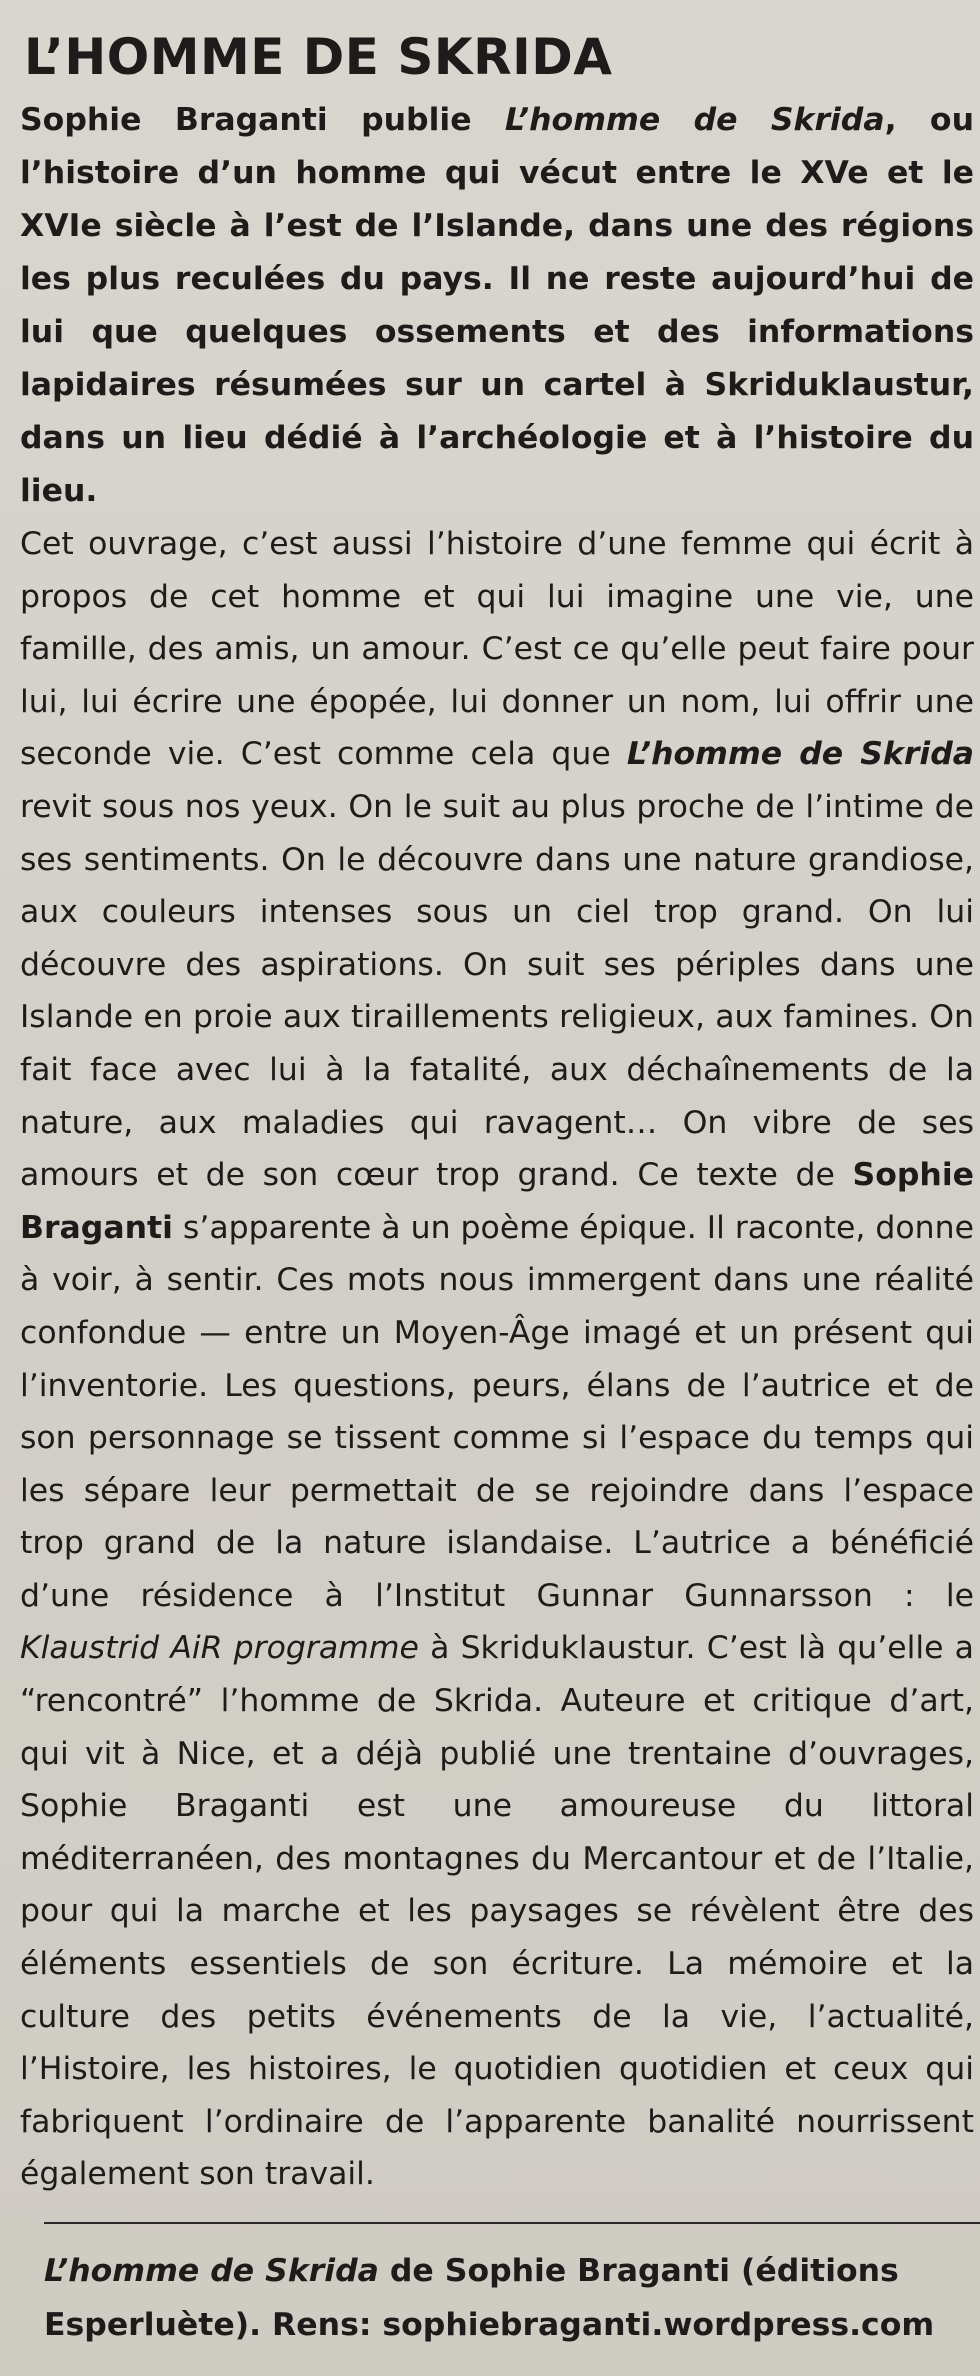 The width and height of the screenshot is (980, 2376). I want to click on intro-verb: publie, so click(416, 120).